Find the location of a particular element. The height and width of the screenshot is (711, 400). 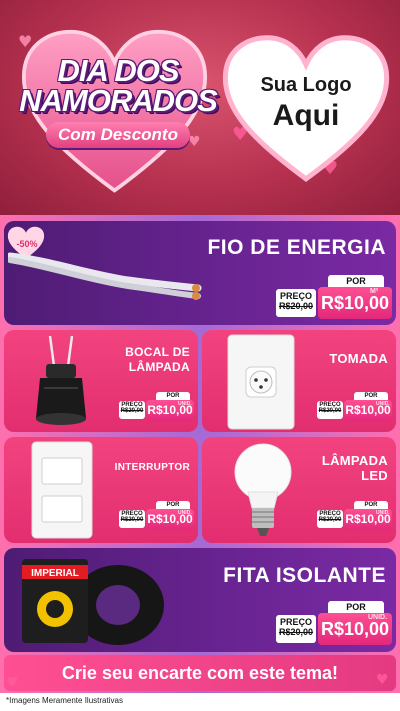

price-unit: M² is located at coordinates (374, 291).